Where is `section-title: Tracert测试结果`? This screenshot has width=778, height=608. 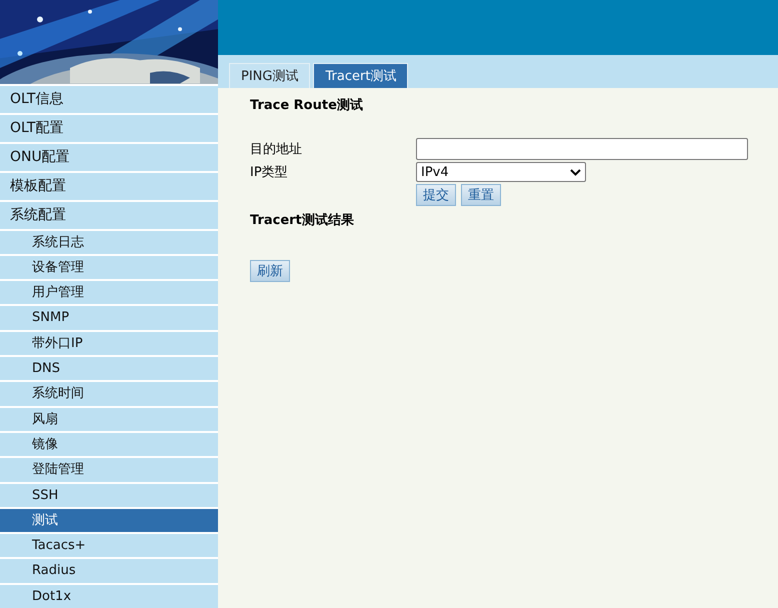 section-title: Tracert测试结果 is located at coordinates (302, 221).